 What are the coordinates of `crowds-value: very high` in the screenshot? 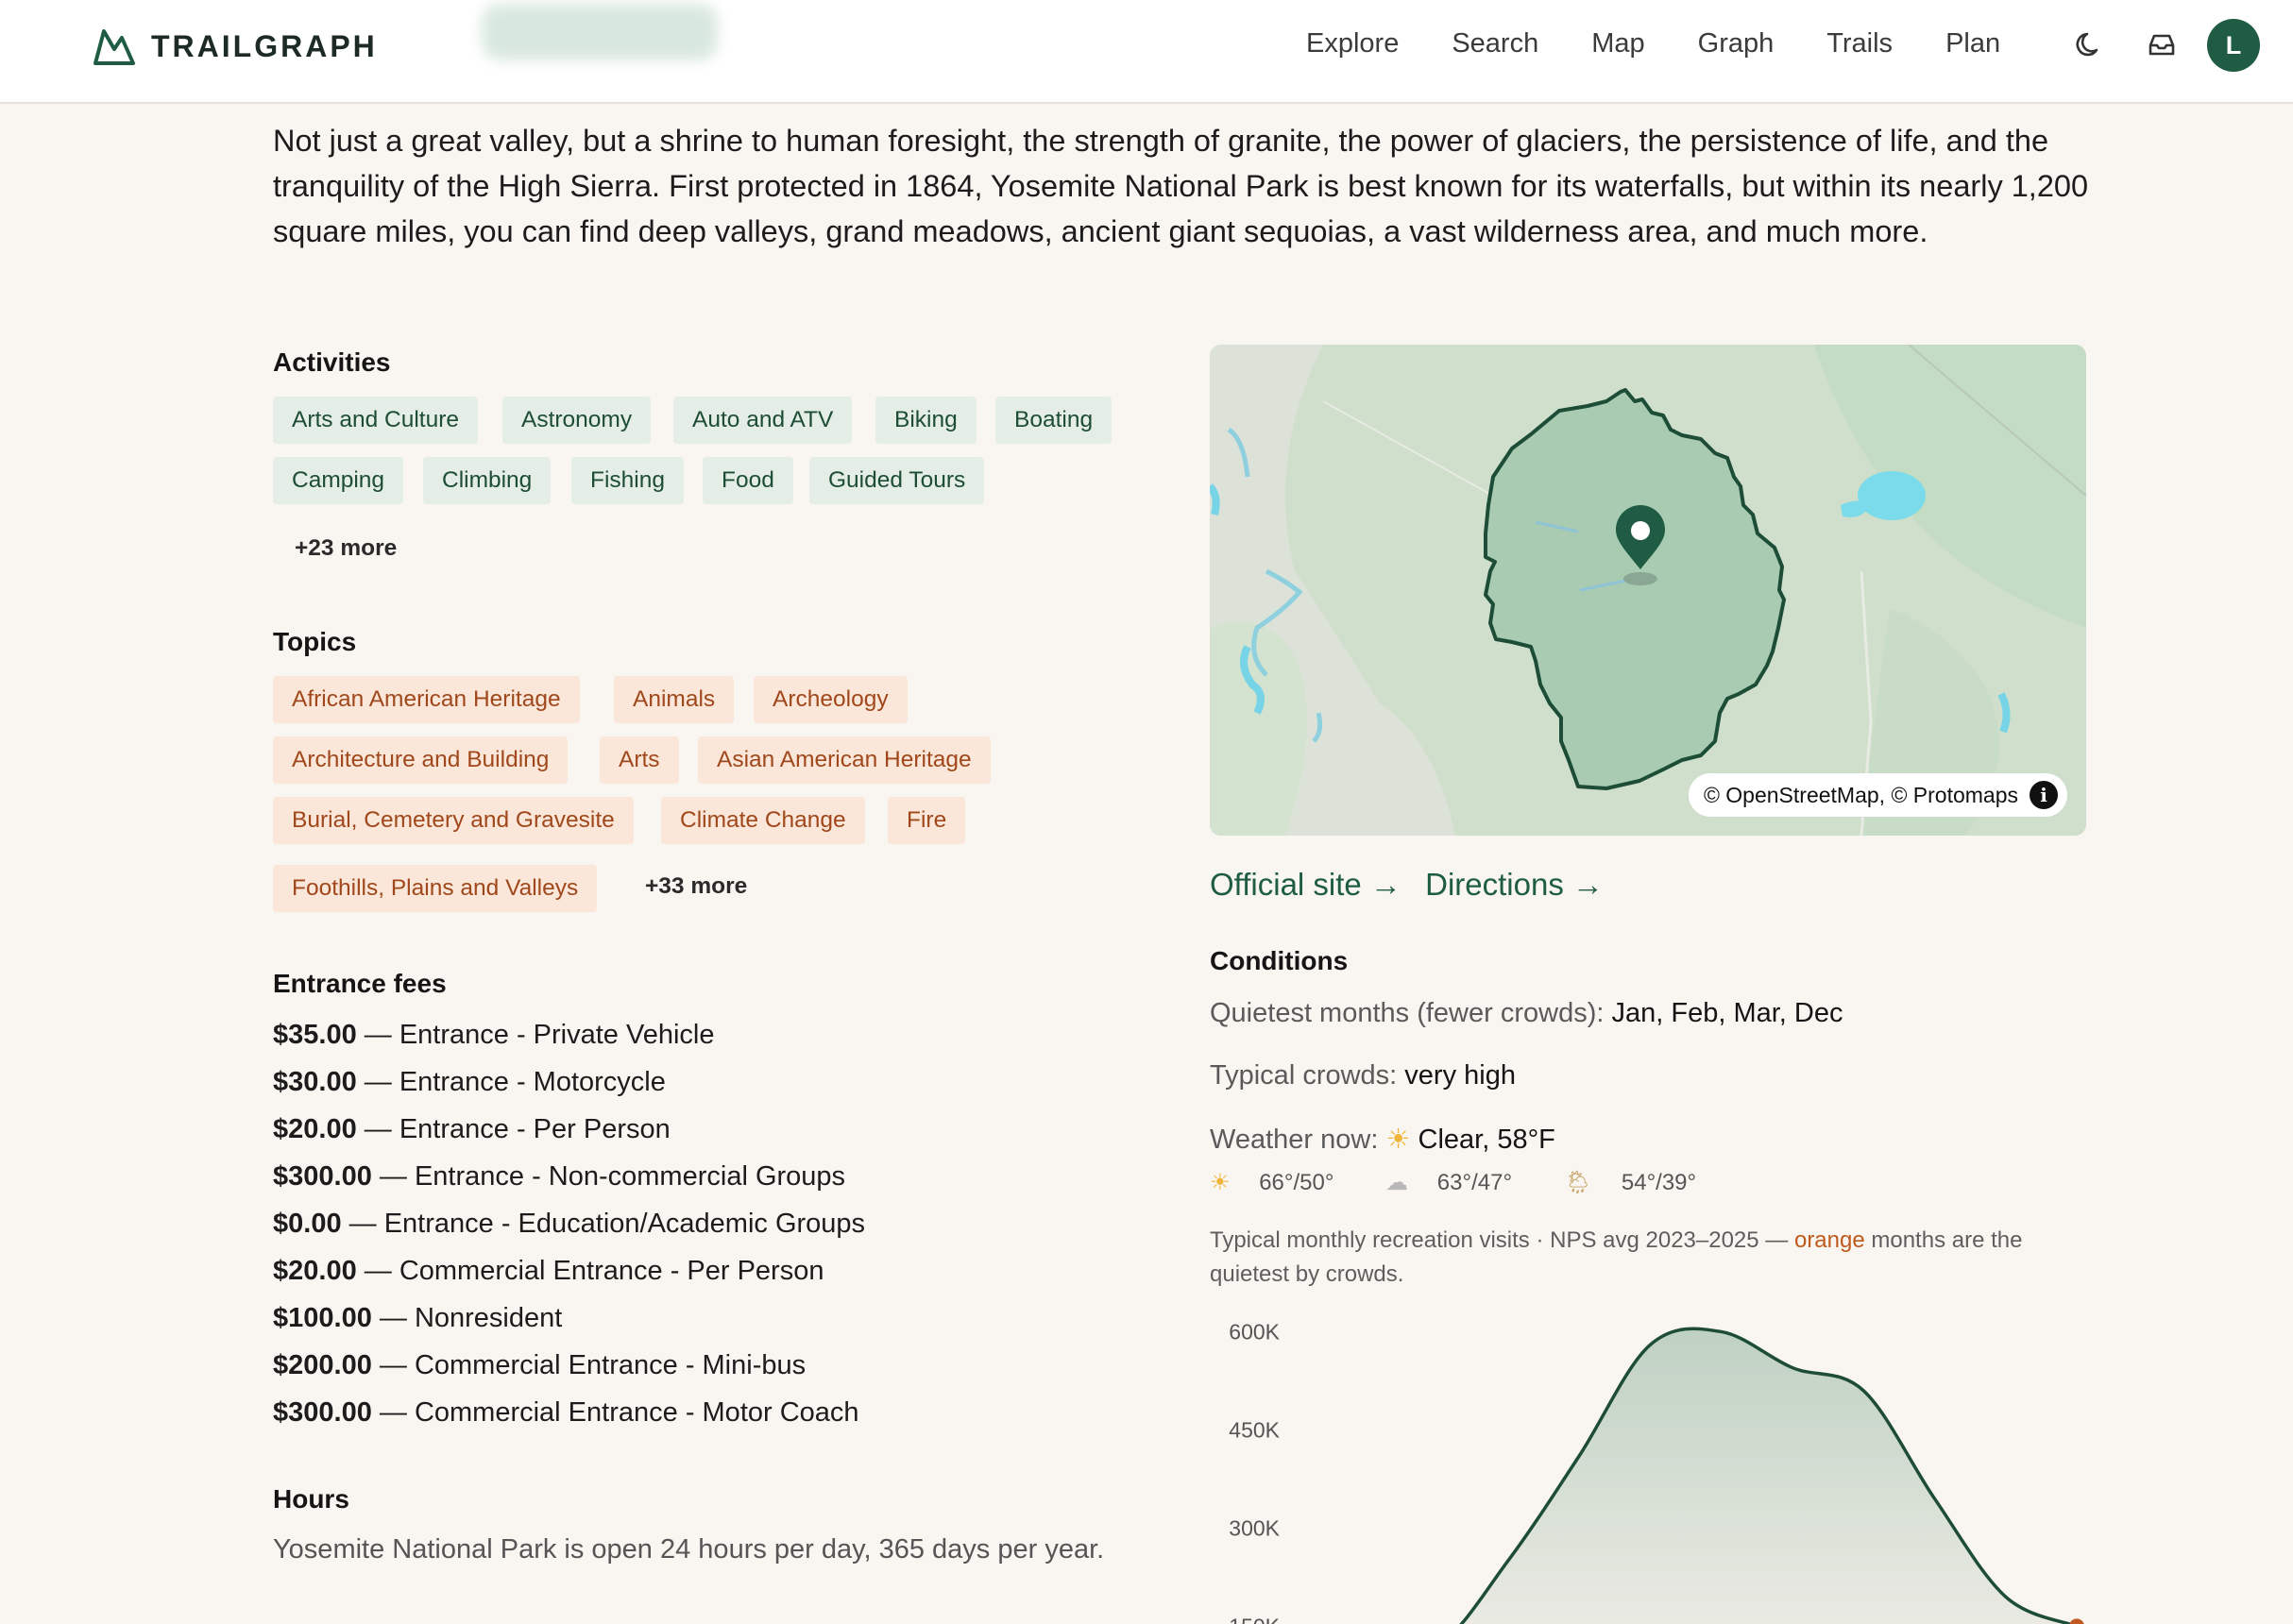 It's located at (1460, 1075).